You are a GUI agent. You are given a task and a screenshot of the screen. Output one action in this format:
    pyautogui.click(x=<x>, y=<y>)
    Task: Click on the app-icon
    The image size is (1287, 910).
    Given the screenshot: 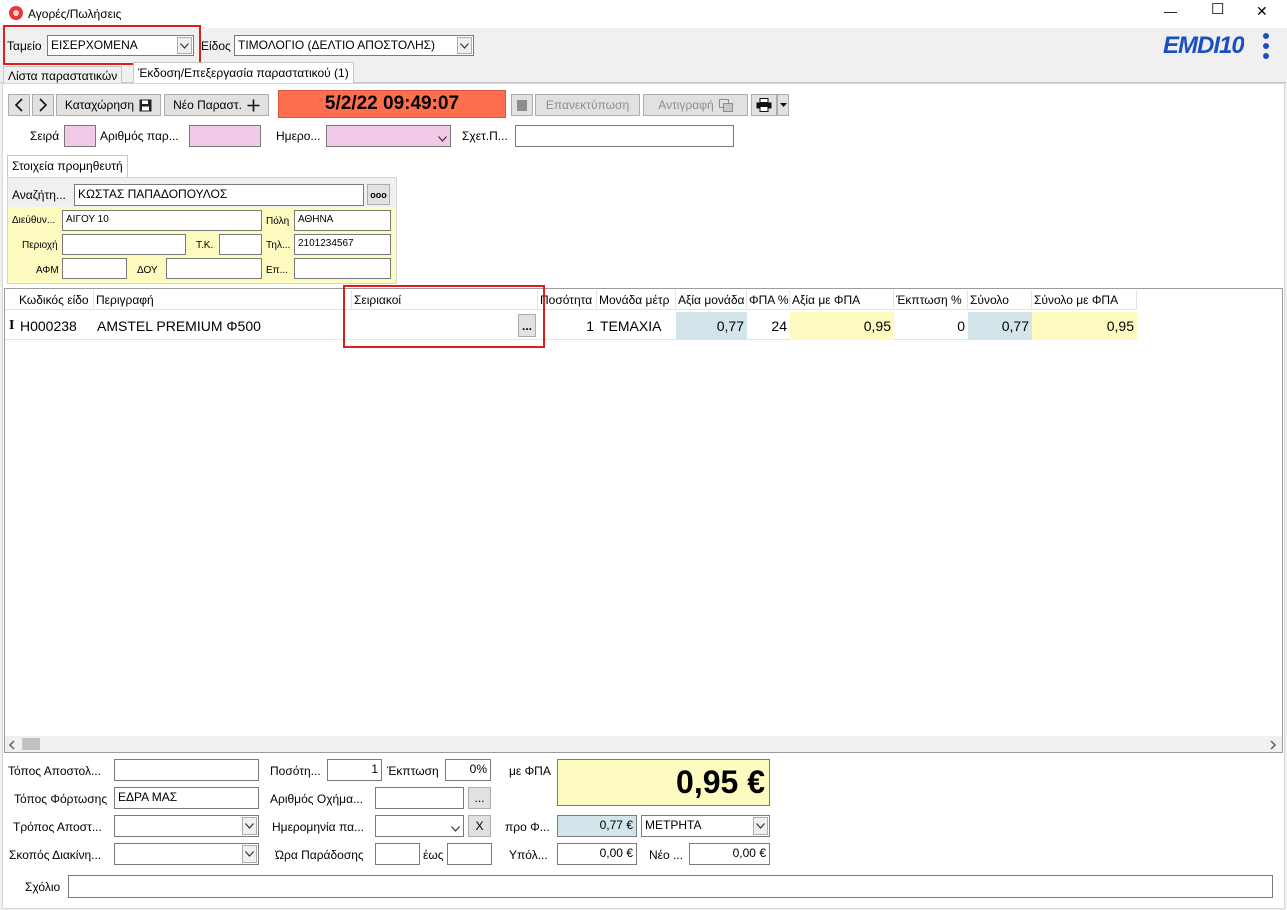 What is the action you would take?
    pyautogui.click(x=16, y=13)
    